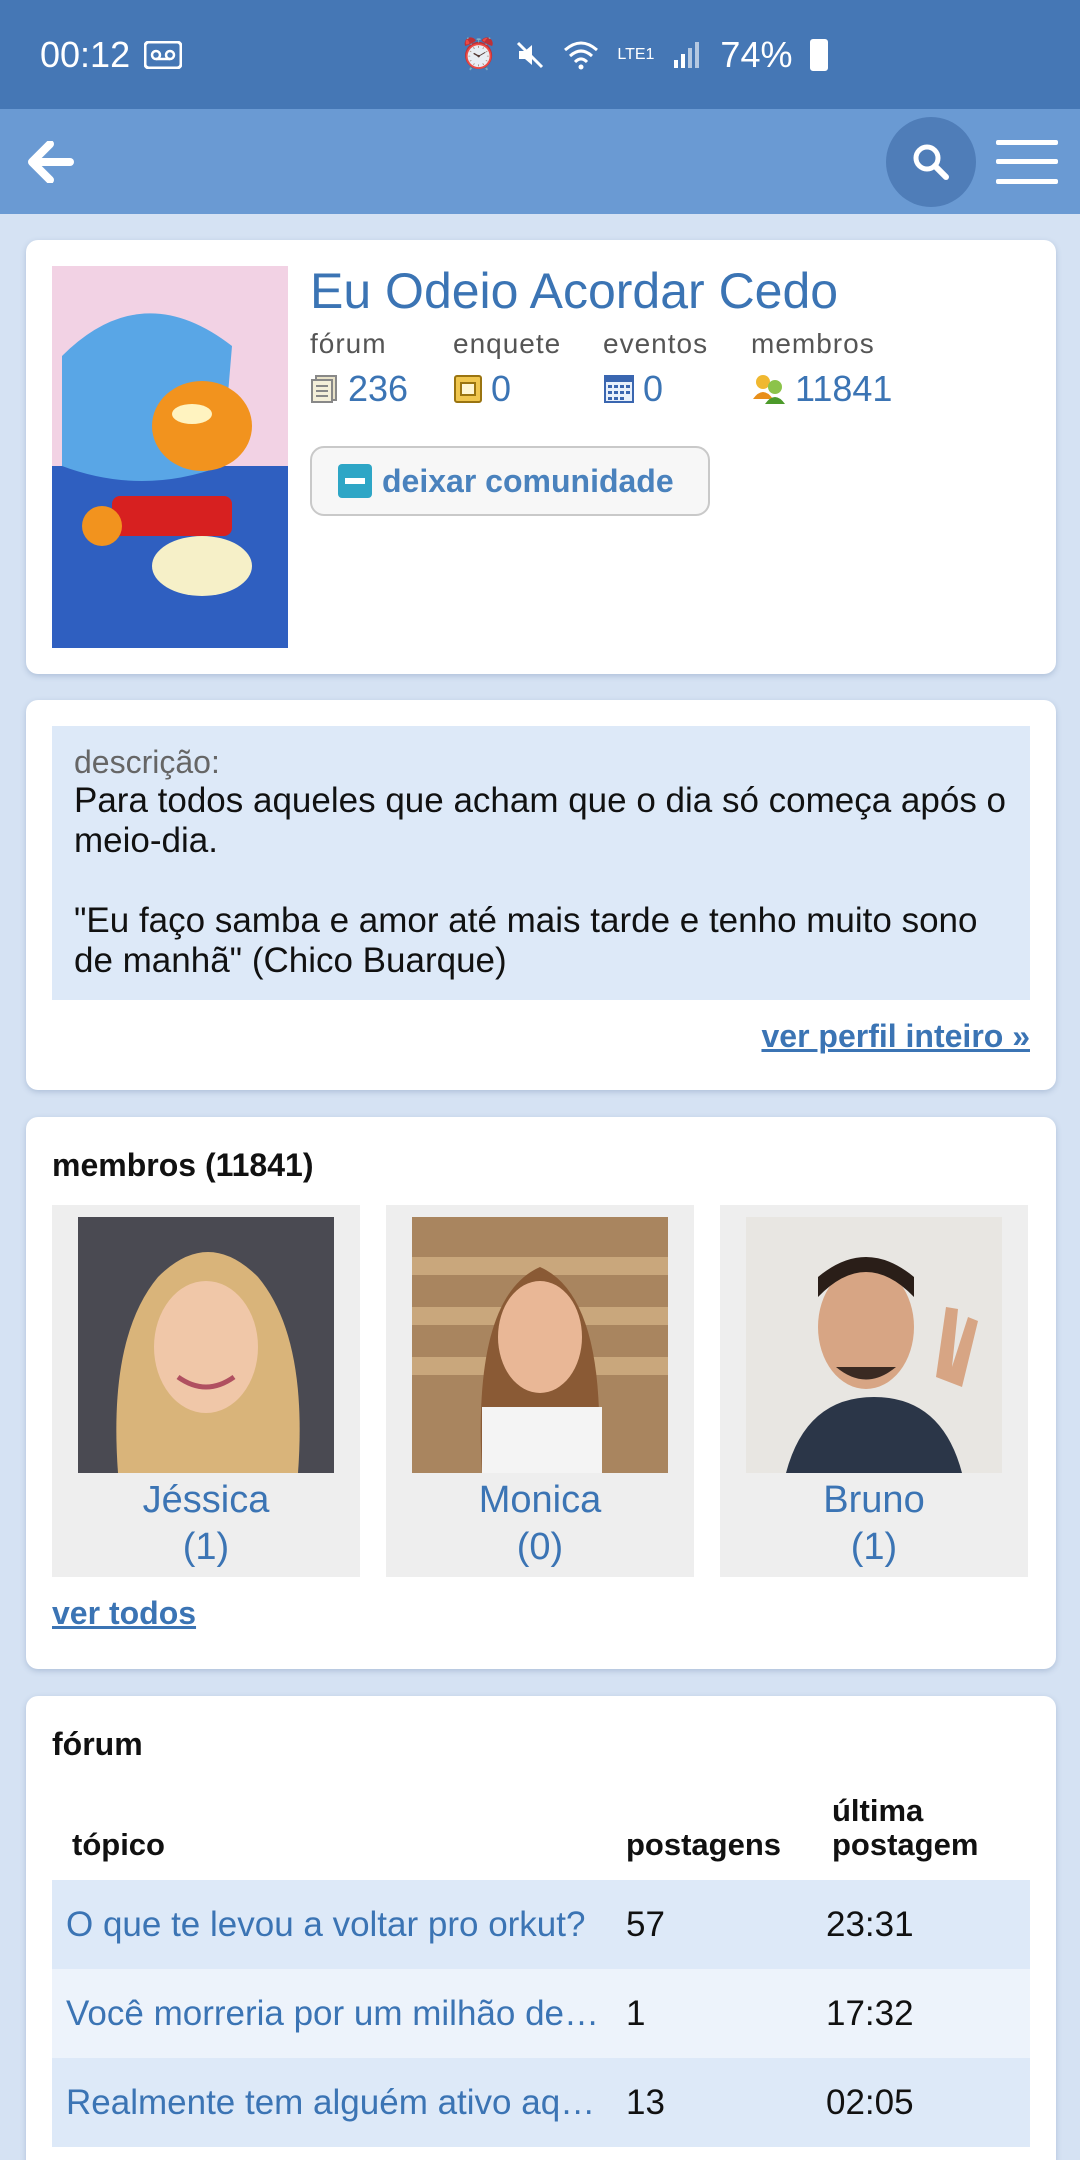 This screenshot has width=1080, height=2160. Describe the element at coordinates (870, 1924) in the screenshot. I see `last-post-time: 23:31` at that location.